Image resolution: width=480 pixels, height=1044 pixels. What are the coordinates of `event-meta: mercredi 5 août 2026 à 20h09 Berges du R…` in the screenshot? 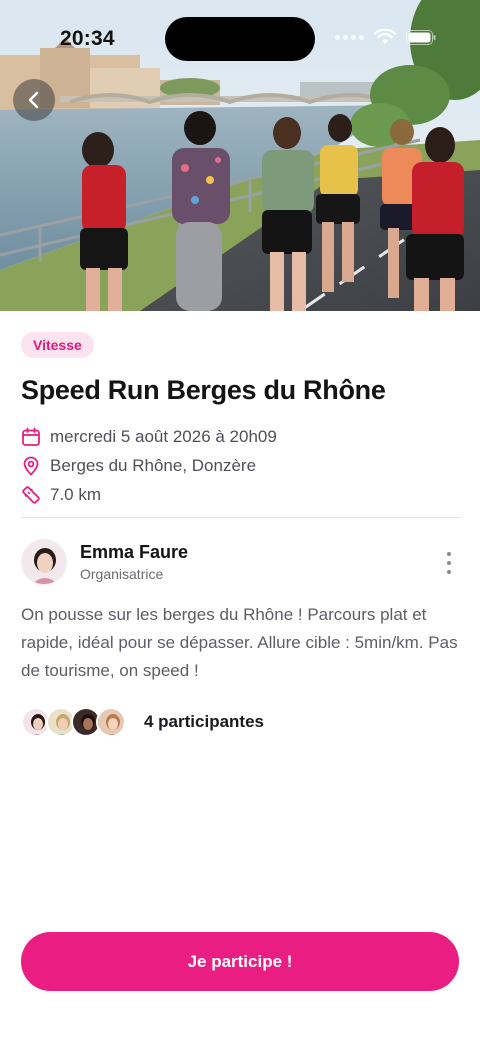 It's located at (241, 465).